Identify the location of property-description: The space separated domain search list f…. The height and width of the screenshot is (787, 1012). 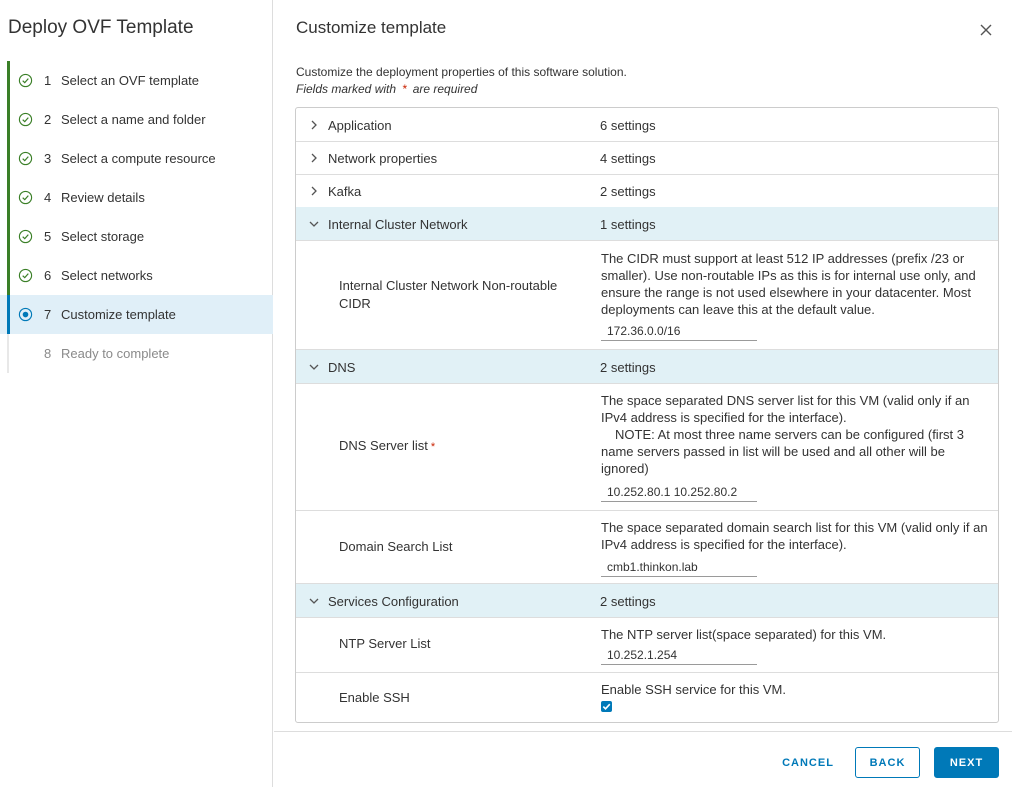
(794, 536).